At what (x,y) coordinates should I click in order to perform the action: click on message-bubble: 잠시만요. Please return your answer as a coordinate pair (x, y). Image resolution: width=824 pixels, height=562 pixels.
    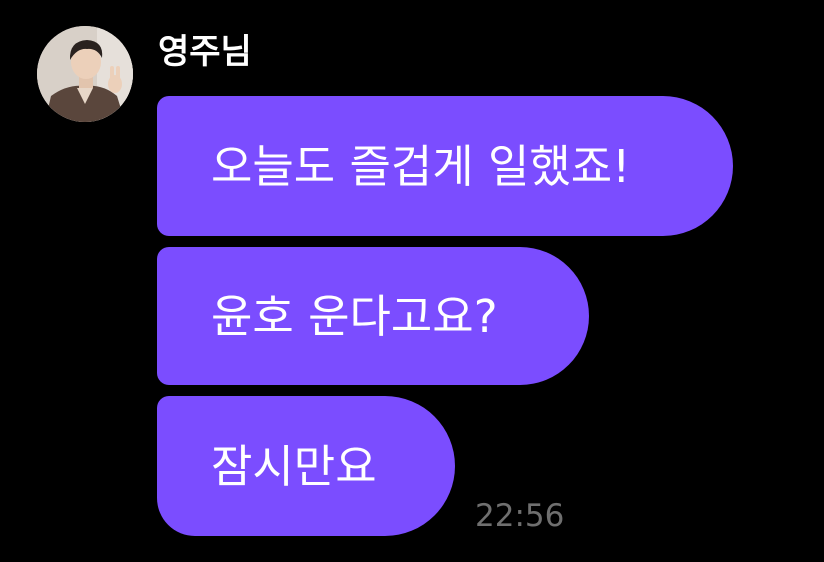
    Looking at the image, I should click on (306, 466).